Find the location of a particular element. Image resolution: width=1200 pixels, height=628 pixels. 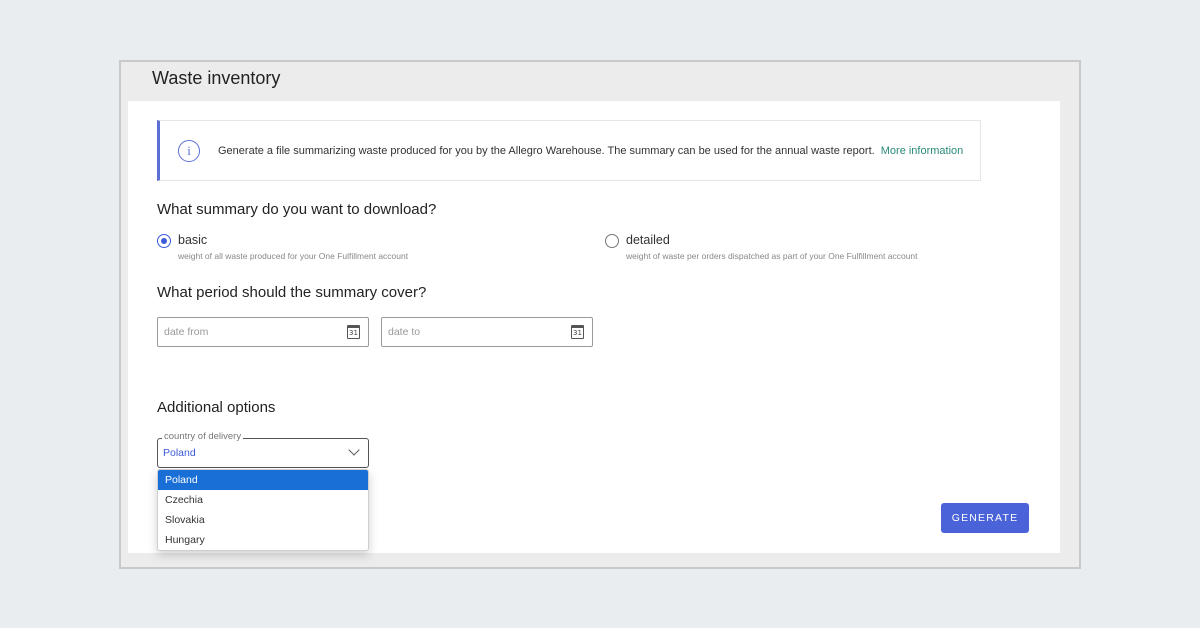

period-heading: What period should the summary cover? is located at coordinates (292, 292).